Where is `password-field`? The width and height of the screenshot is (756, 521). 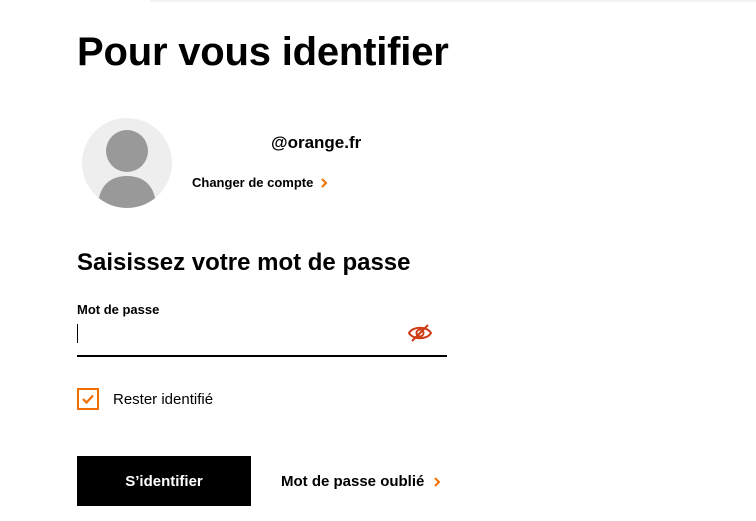 password-field is located at coordinates (262, 338).